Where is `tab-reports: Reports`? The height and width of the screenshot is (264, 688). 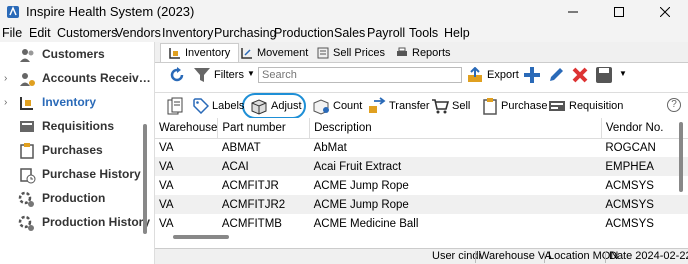 tab-reports: Reports is located at coordinates (423, 52).